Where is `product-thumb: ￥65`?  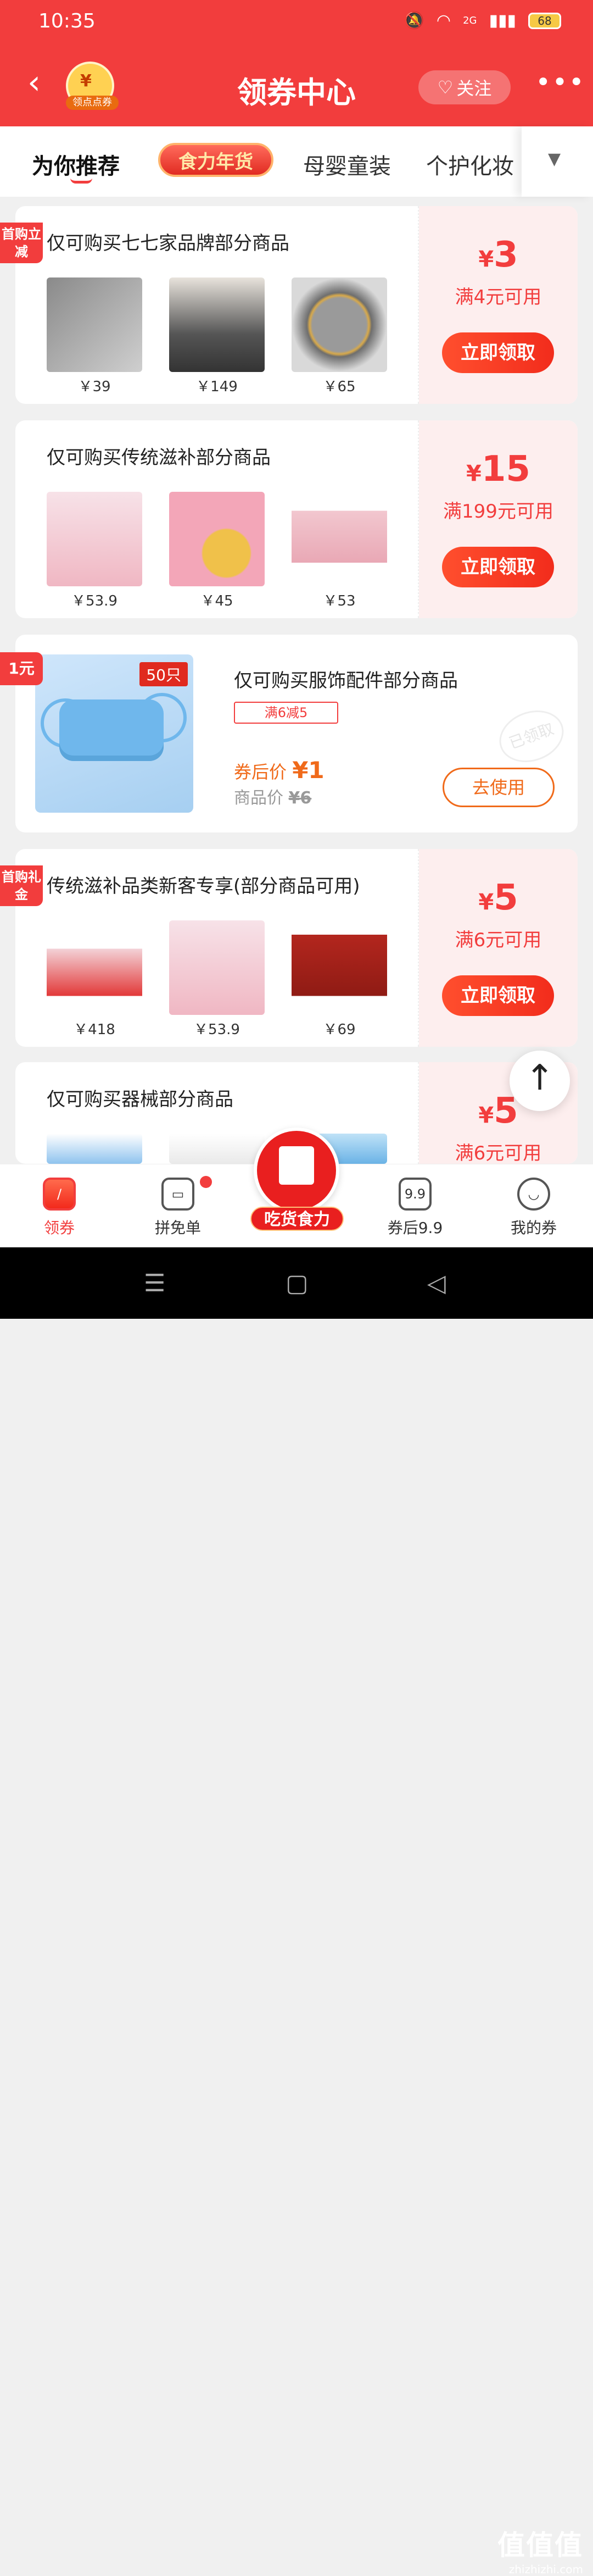
product-thumb: ￥65 is located at coordinates (339, 336).